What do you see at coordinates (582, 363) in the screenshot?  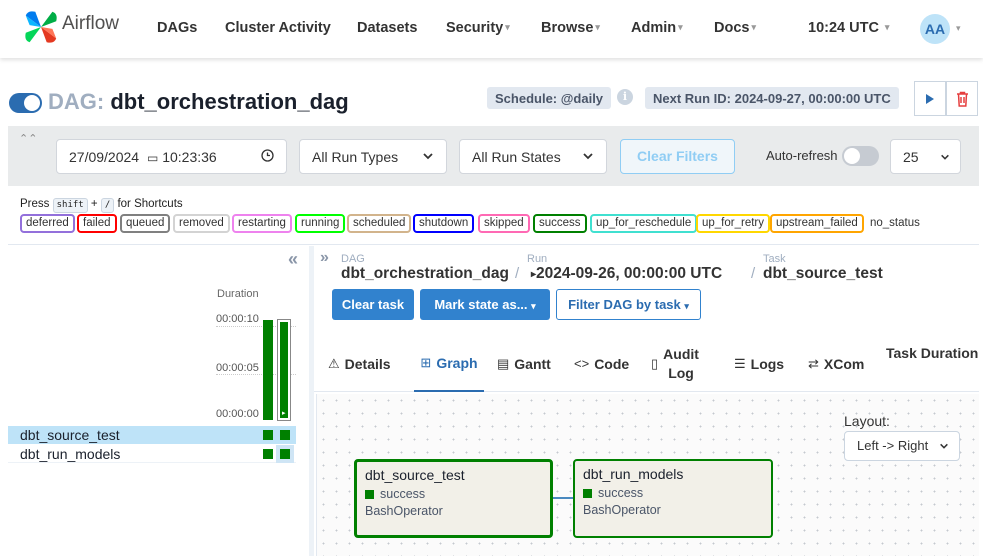 I see `code-icon: <>` at bounding box center [582, 363].